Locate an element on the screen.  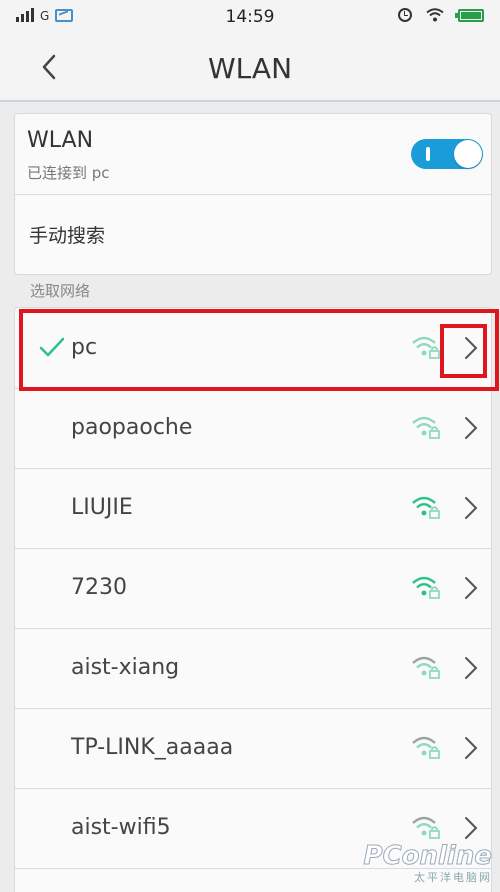
network-row: aist-xiang is located at coordinates (253, 668).